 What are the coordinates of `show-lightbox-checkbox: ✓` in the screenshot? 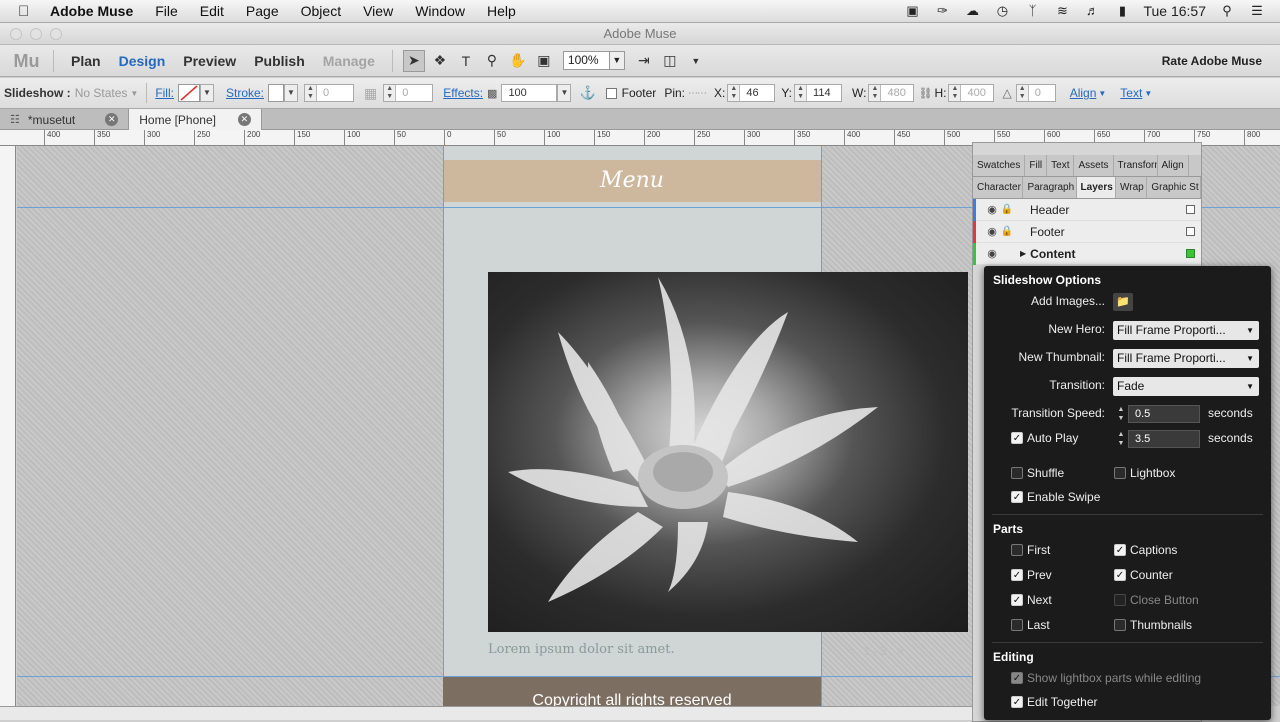 It's located at (1017, 678).